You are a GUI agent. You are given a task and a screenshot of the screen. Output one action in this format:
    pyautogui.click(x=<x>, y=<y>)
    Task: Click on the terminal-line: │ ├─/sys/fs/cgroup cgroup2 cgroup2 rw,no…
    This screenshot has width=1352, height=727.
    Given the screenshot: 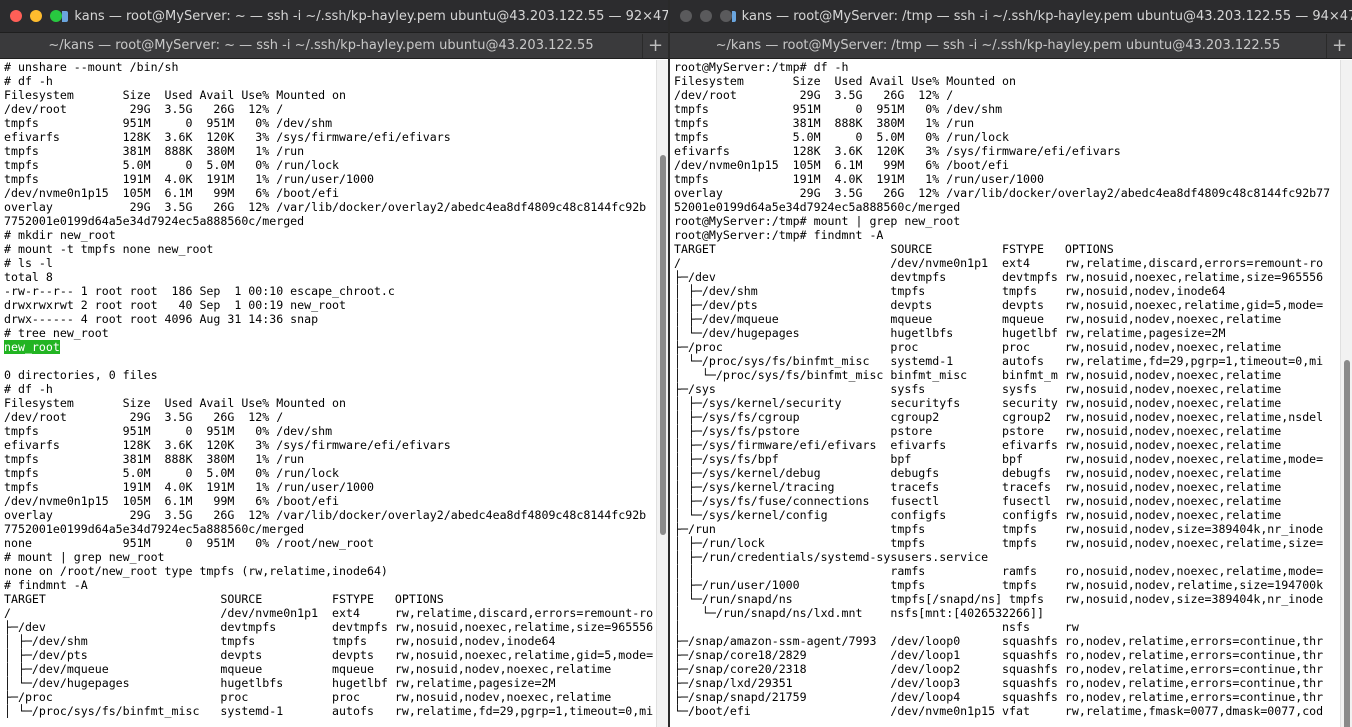 What is the action you would take?
    pyautogui.click(x=999, y=417)
    